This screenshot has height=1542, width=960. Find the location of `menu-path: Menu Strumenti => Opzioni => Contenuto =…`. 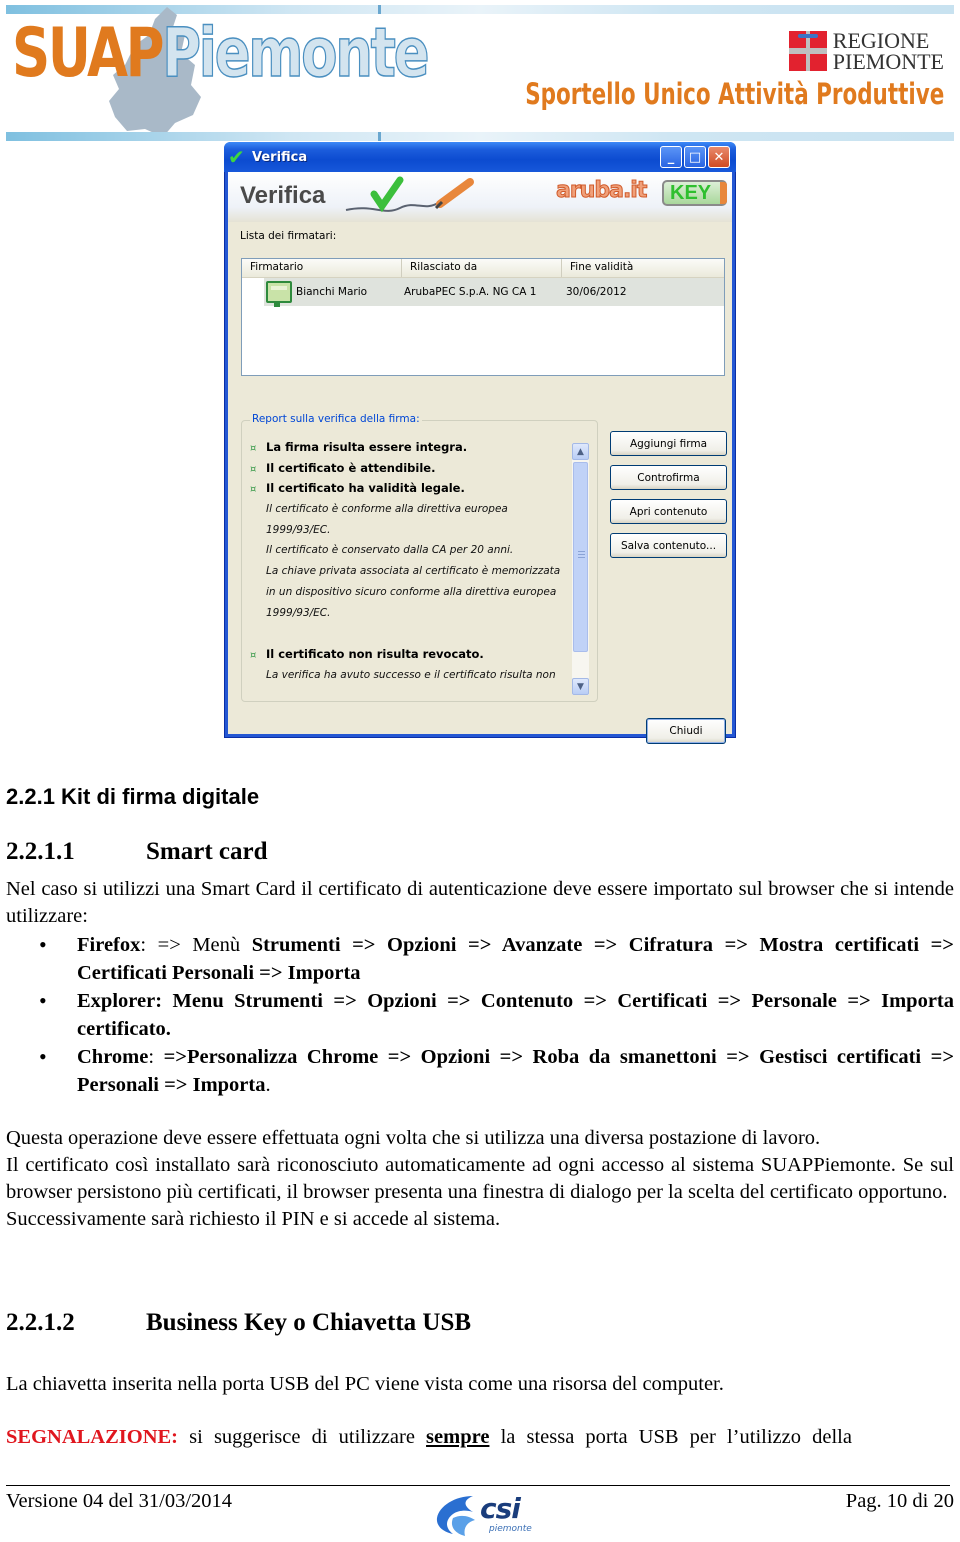

menu-path: Menu Strumenti => Opzioni => Contenuto =… is located at coordinates (515, 1015).